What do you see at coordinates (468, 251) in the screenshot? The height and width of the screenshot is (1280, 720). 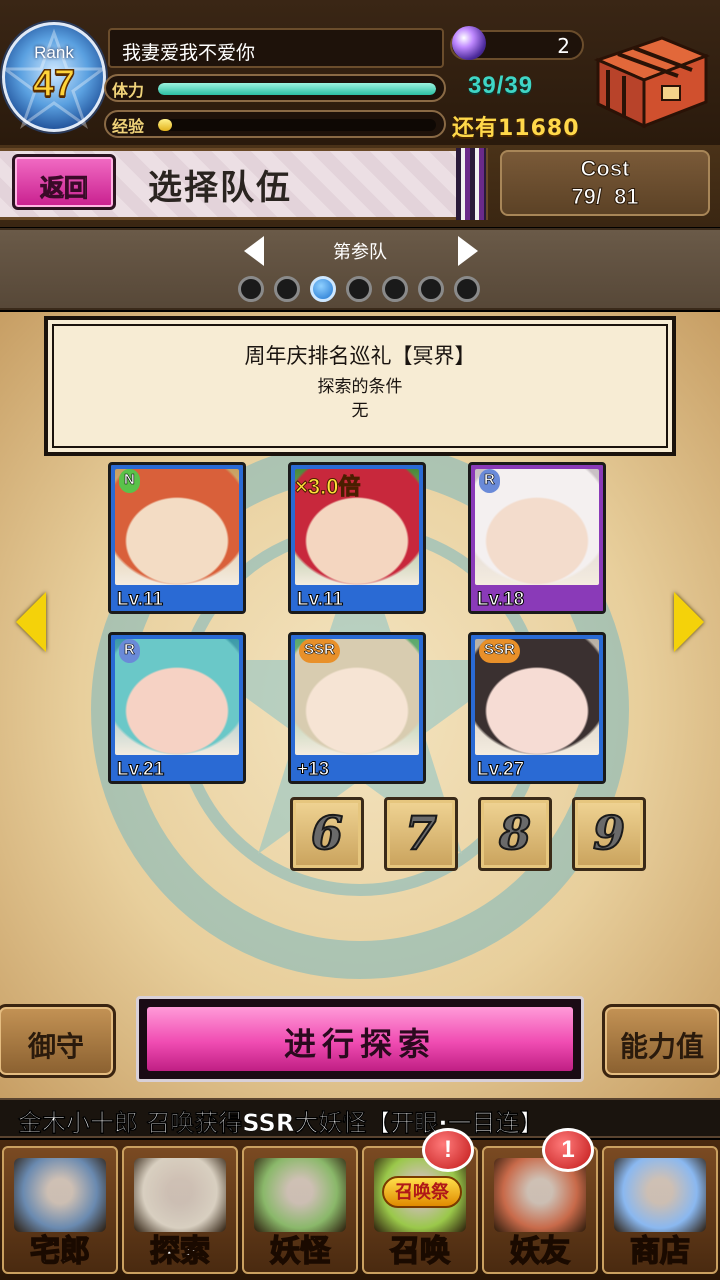 I see `next-team-arrow-icon` at bounding box center [468, 251].